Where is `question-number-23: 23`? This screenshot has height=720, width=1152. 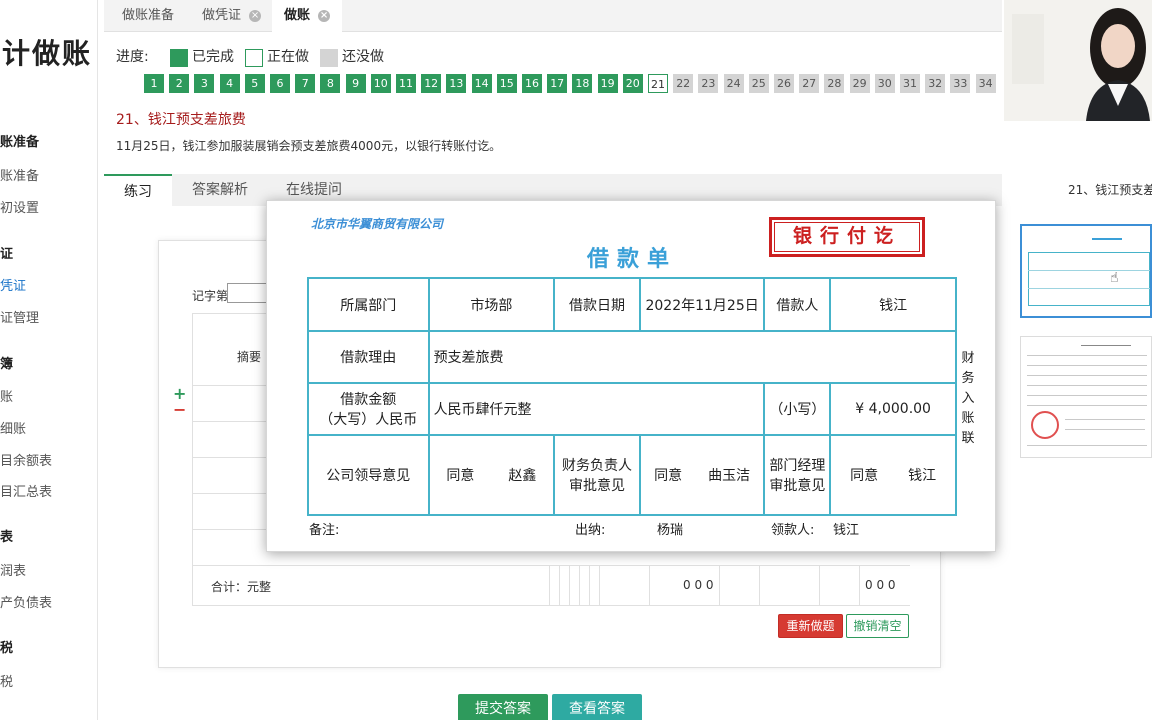 question-number-23: 23 is located at coordinates (708, 83).